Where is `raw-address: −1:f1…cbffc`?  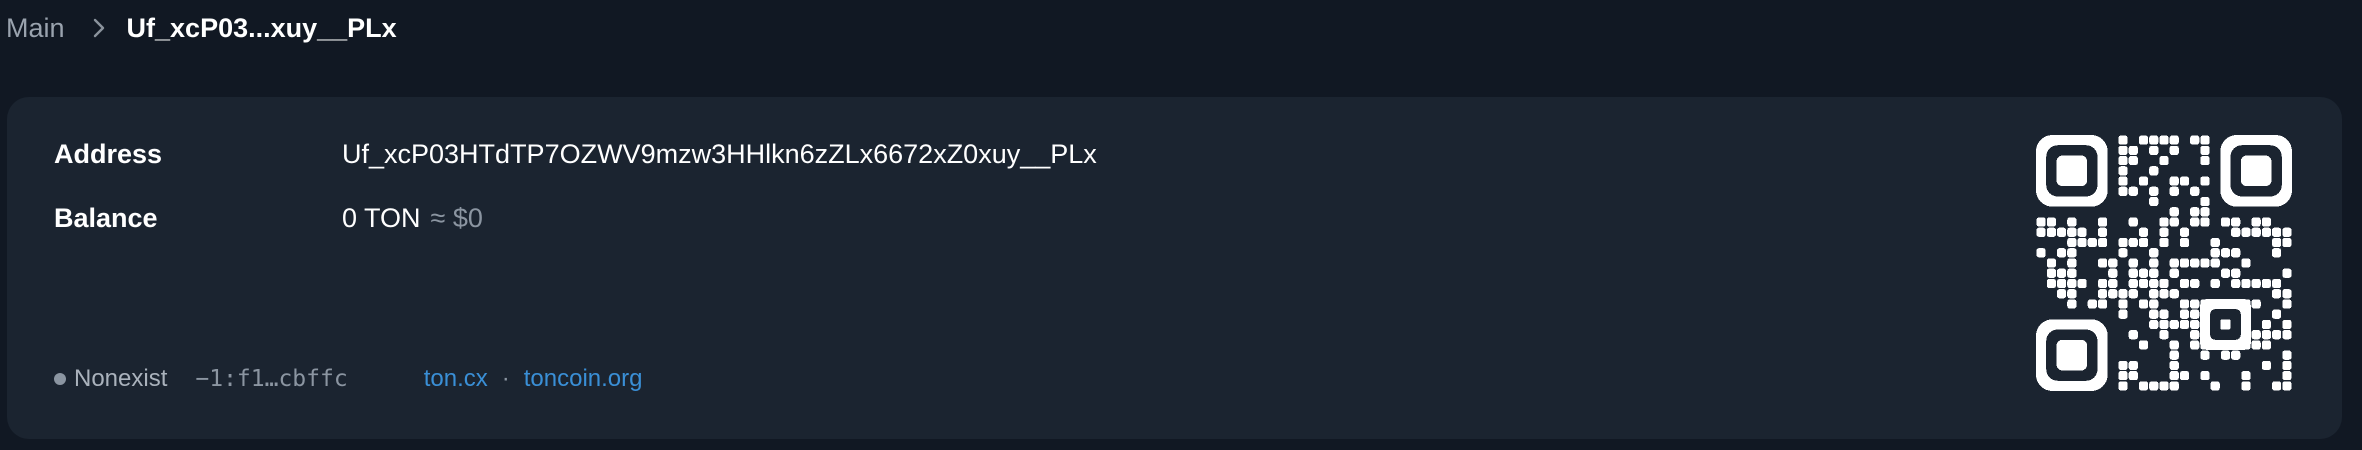 raw-address: −1:f1…cbffc is located at coordinates (271, 379).